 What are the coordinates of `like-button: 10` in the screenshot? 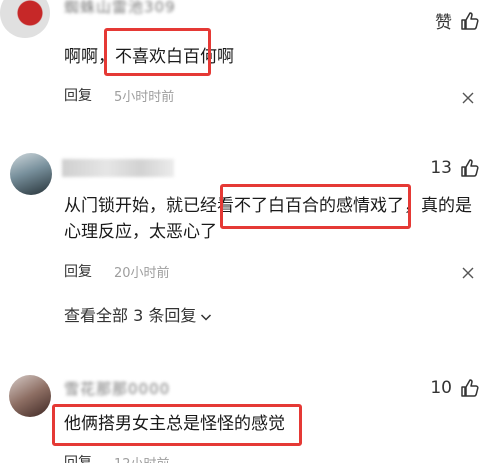 It's located at (455, 388).